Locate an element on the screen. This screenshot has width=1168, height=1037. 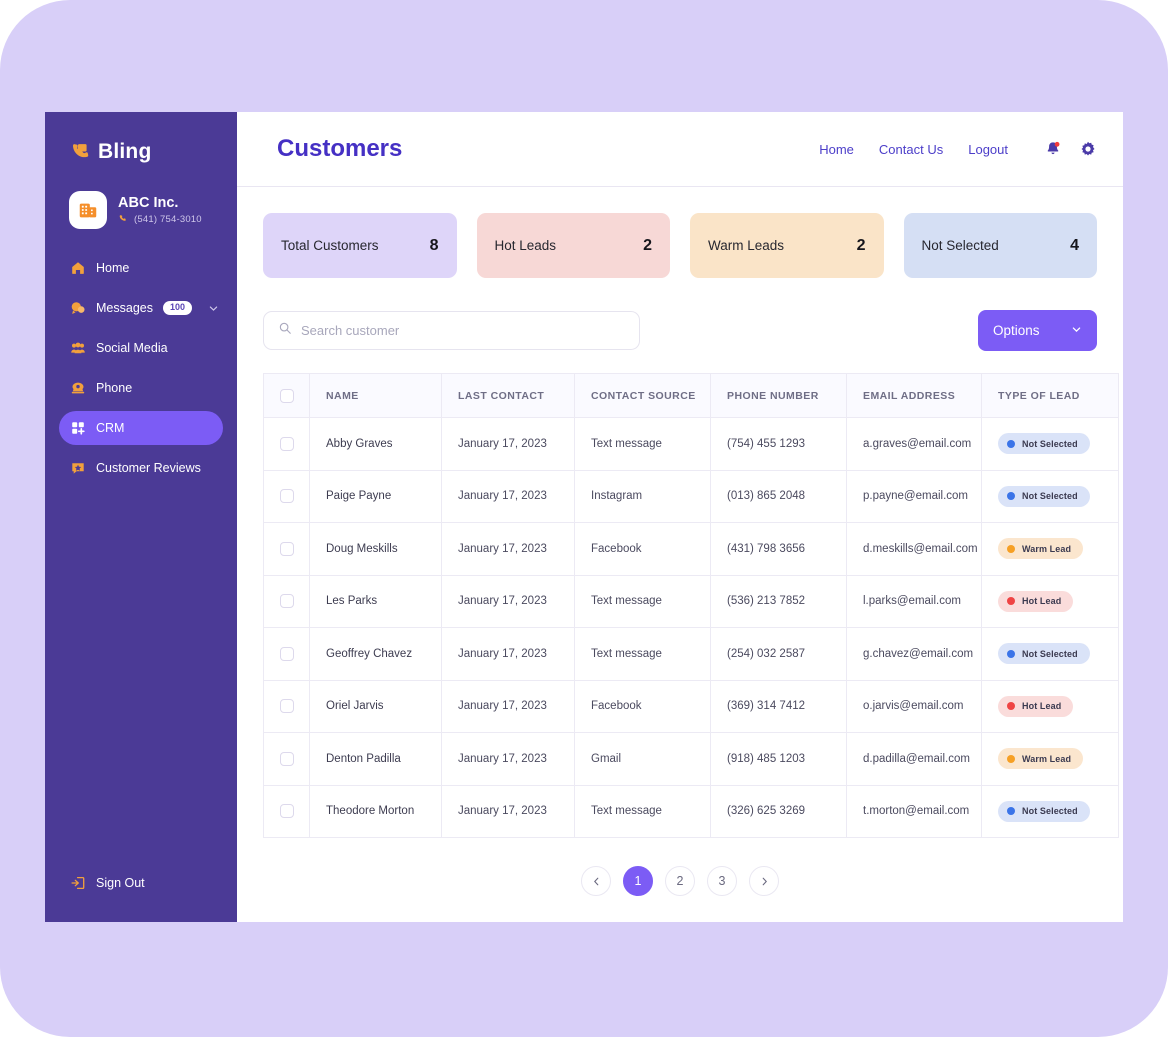
pagination-prev-button is located at coordinates (596, 881).